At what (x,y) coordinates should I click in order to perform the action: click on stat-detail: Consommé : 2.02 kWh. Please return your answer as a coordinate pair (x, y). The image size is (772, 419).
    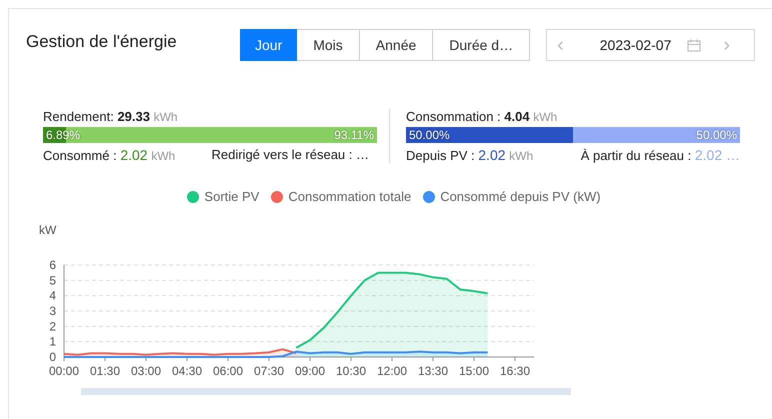
    Looking at the image, I should click on (109, 155).